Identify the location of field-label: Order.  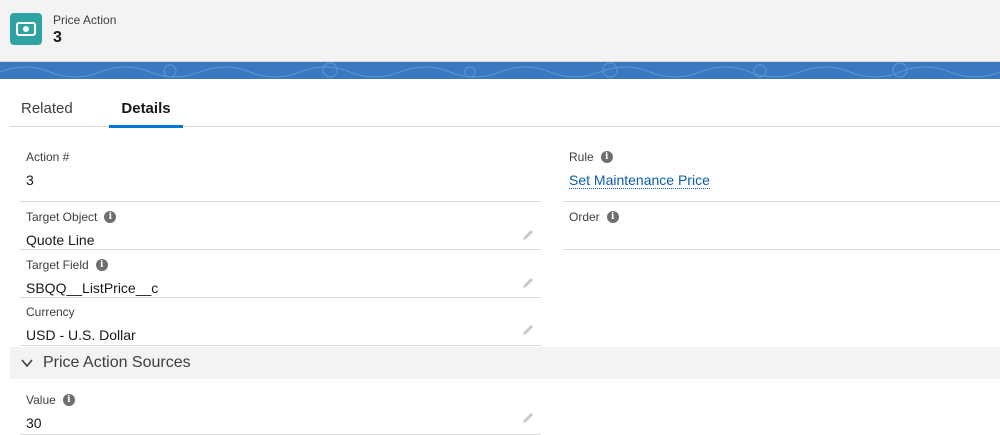
(584, 217).